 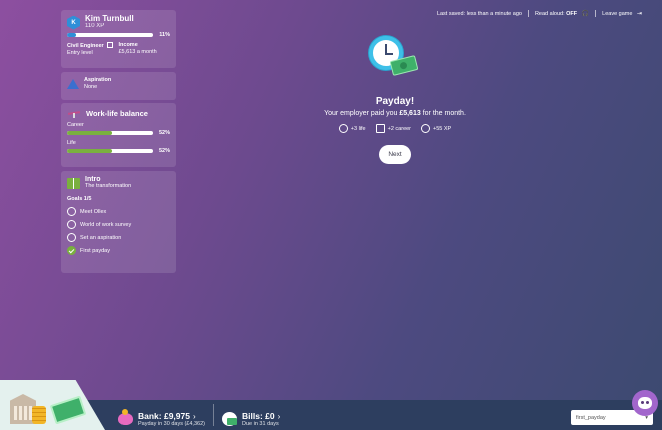 I want to click on job-level: Entry level, so click(x=80, y=53).